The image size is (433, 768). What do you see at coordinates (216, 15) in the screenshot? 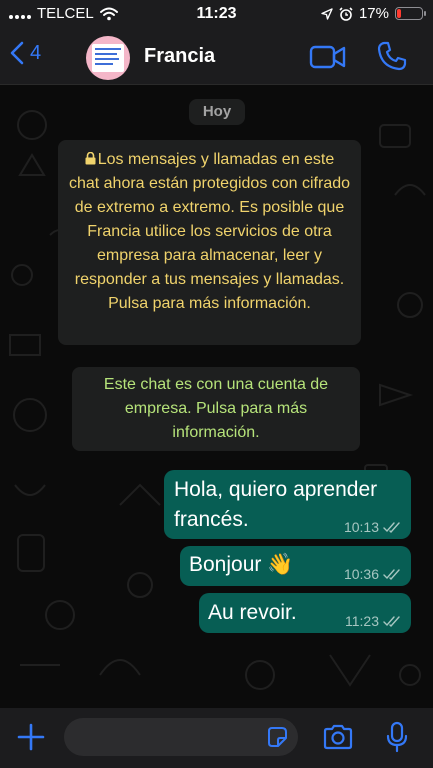
I see `status-bar: TELCEL 11:23 17%` at bounding box center [216, 15].